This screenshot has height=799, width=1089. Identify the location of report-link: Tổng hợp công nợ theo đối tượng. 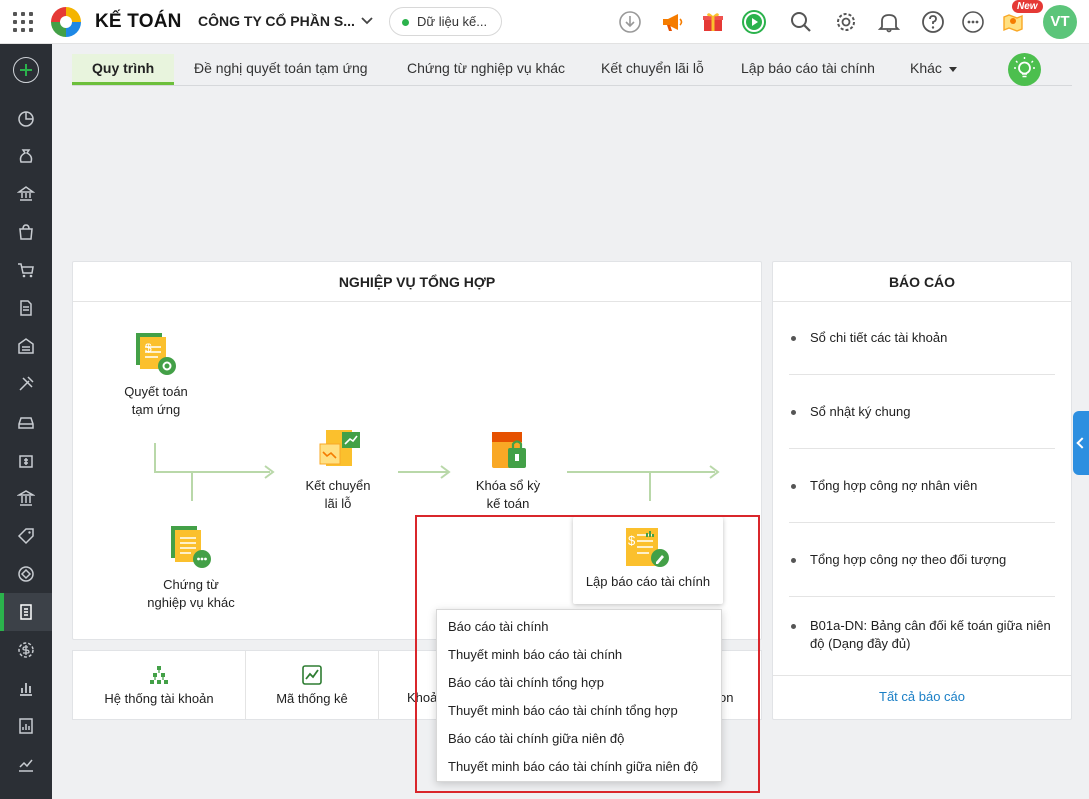
(922, 560).